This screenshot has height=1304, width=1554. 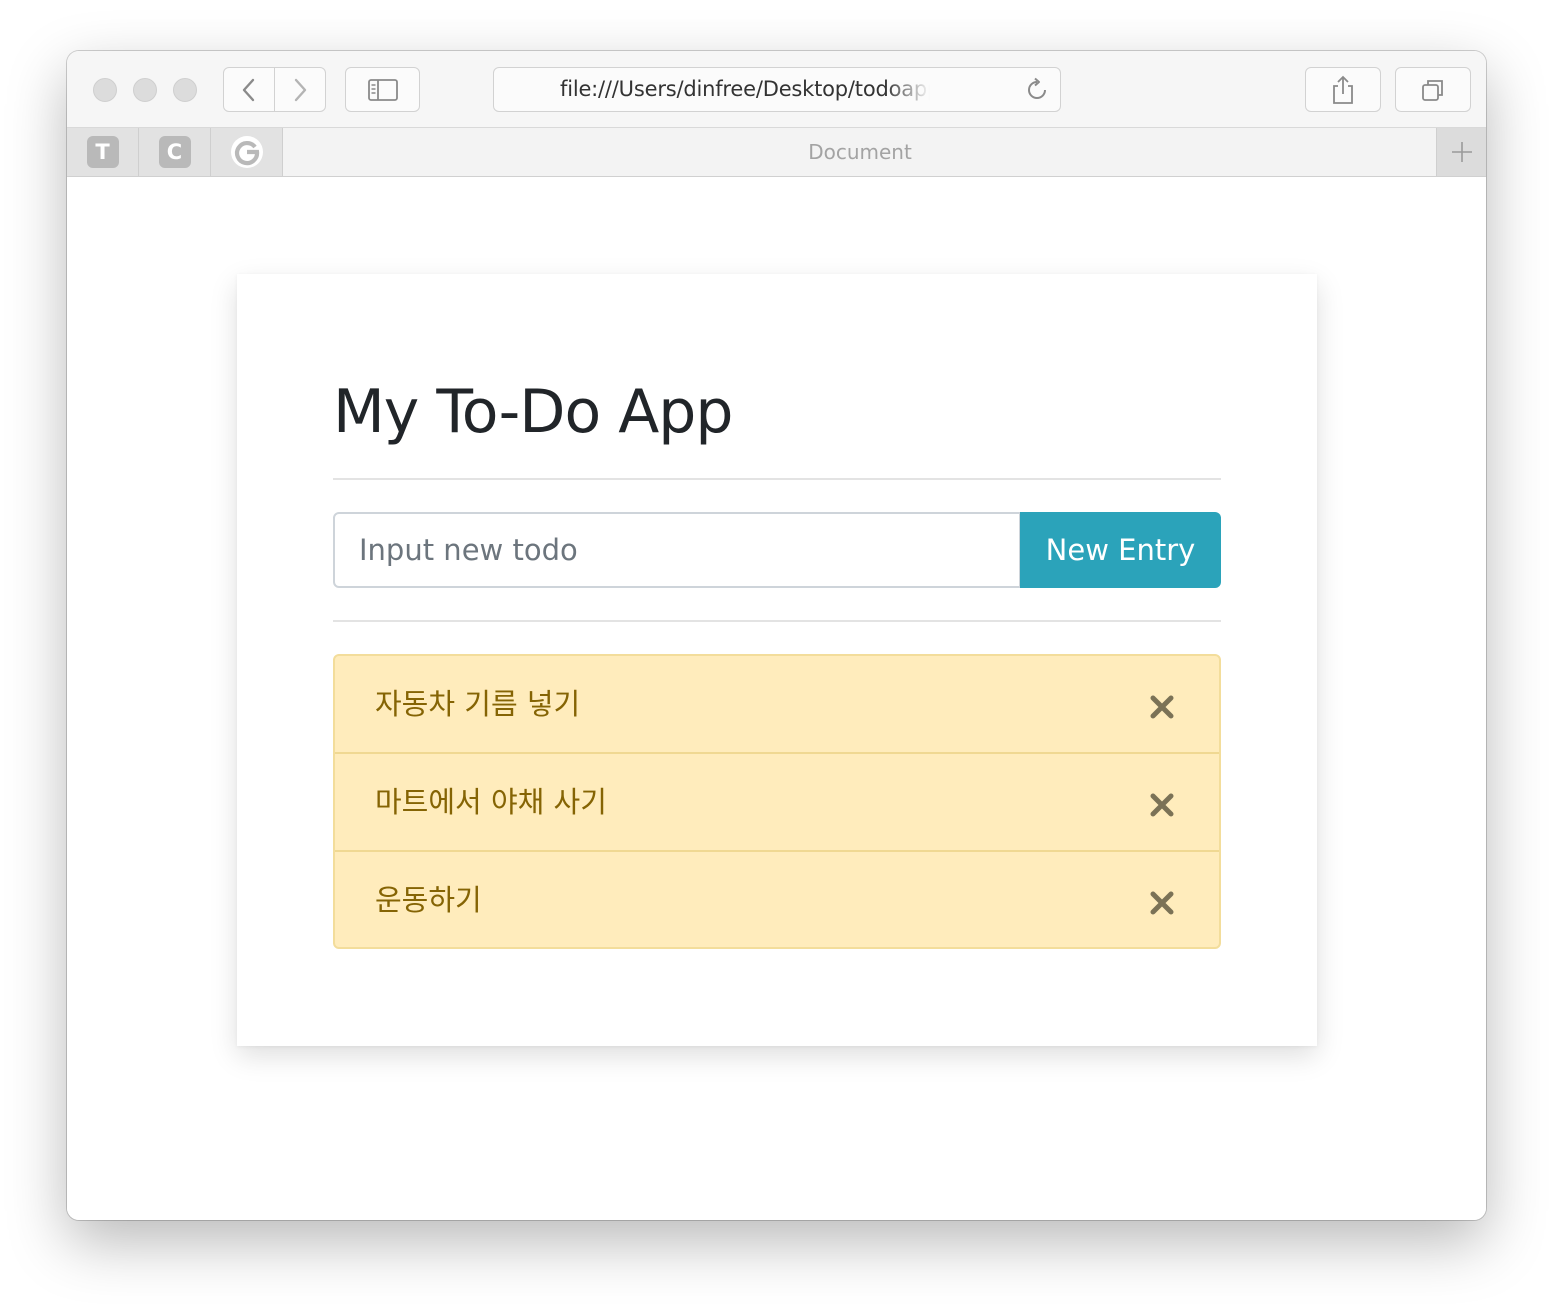 I want to click on todo-text: 운동하기, so click(x=428, y=900).